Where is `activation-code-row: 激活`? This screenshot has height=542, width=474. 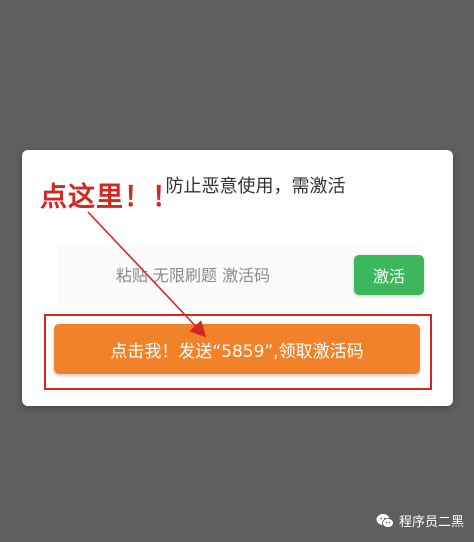
activation-code-row: 激活 is located at coordinates (241, 275).